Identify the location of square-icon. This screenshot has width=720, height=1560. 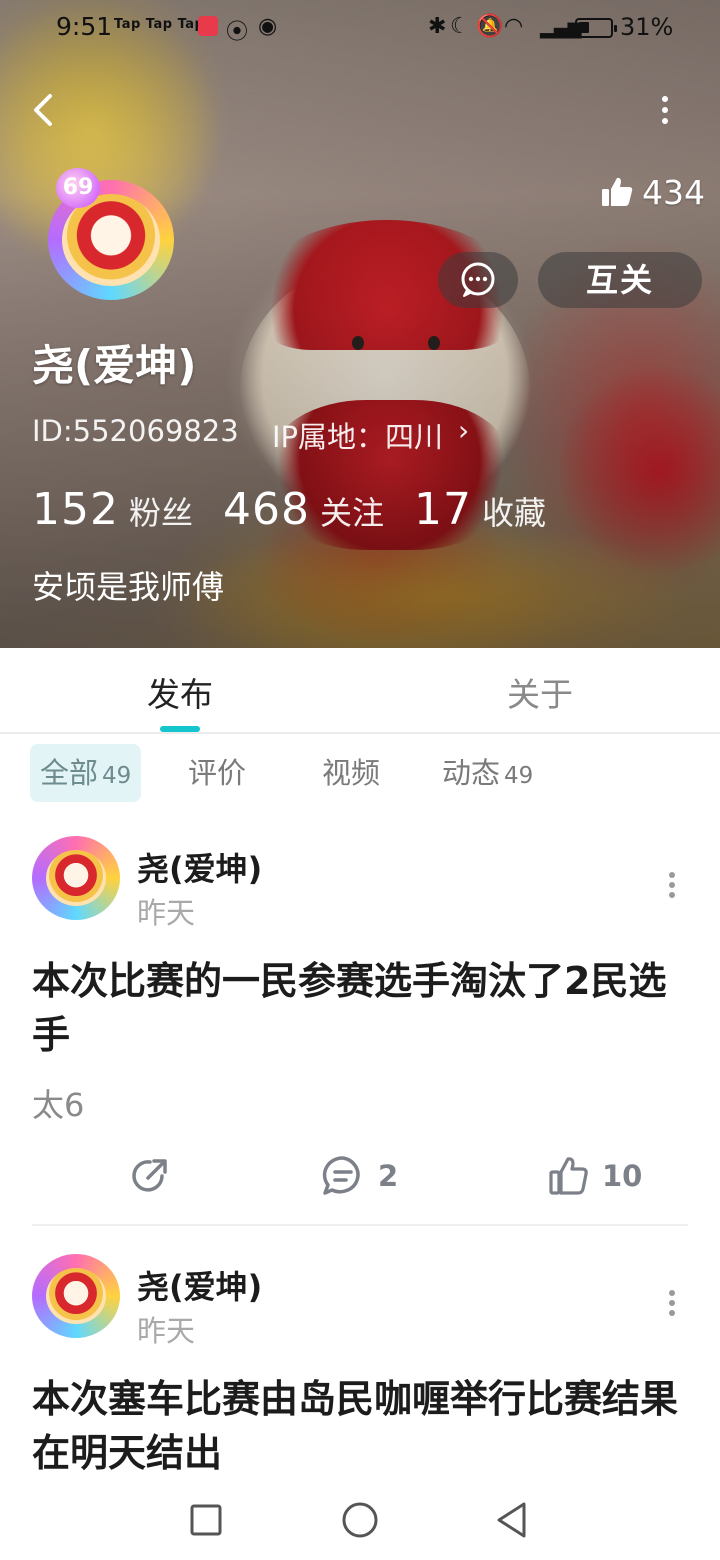
(206, 1520).